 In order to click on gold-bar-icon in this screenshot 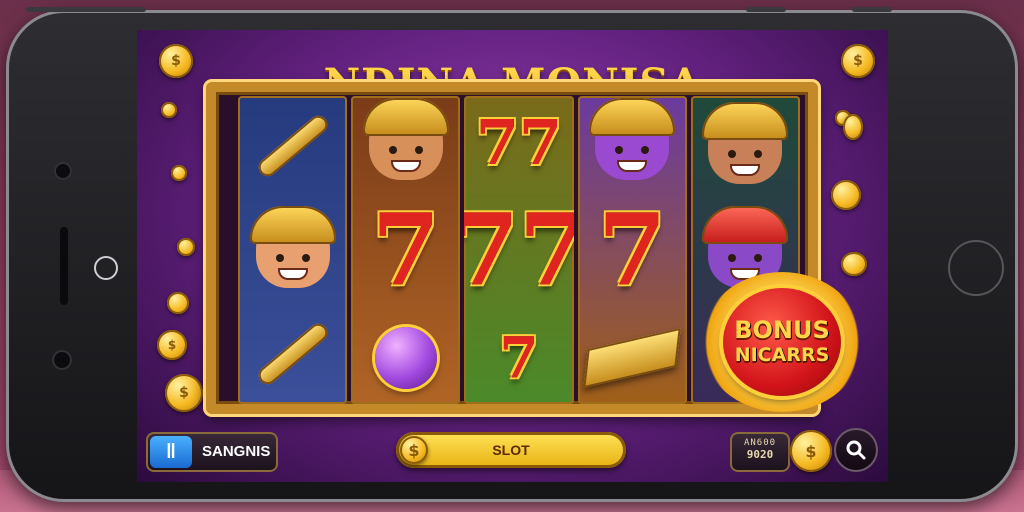, I will do `click(632, 357)`.